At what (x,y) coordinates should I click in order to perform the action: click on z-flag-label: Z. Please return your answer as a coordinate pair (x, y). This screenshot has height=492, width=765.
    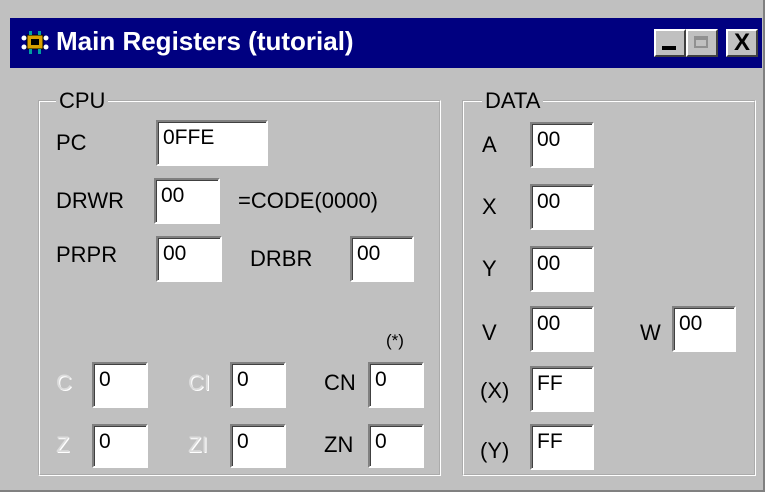
    Looking at the image, I should click on (63, 444).